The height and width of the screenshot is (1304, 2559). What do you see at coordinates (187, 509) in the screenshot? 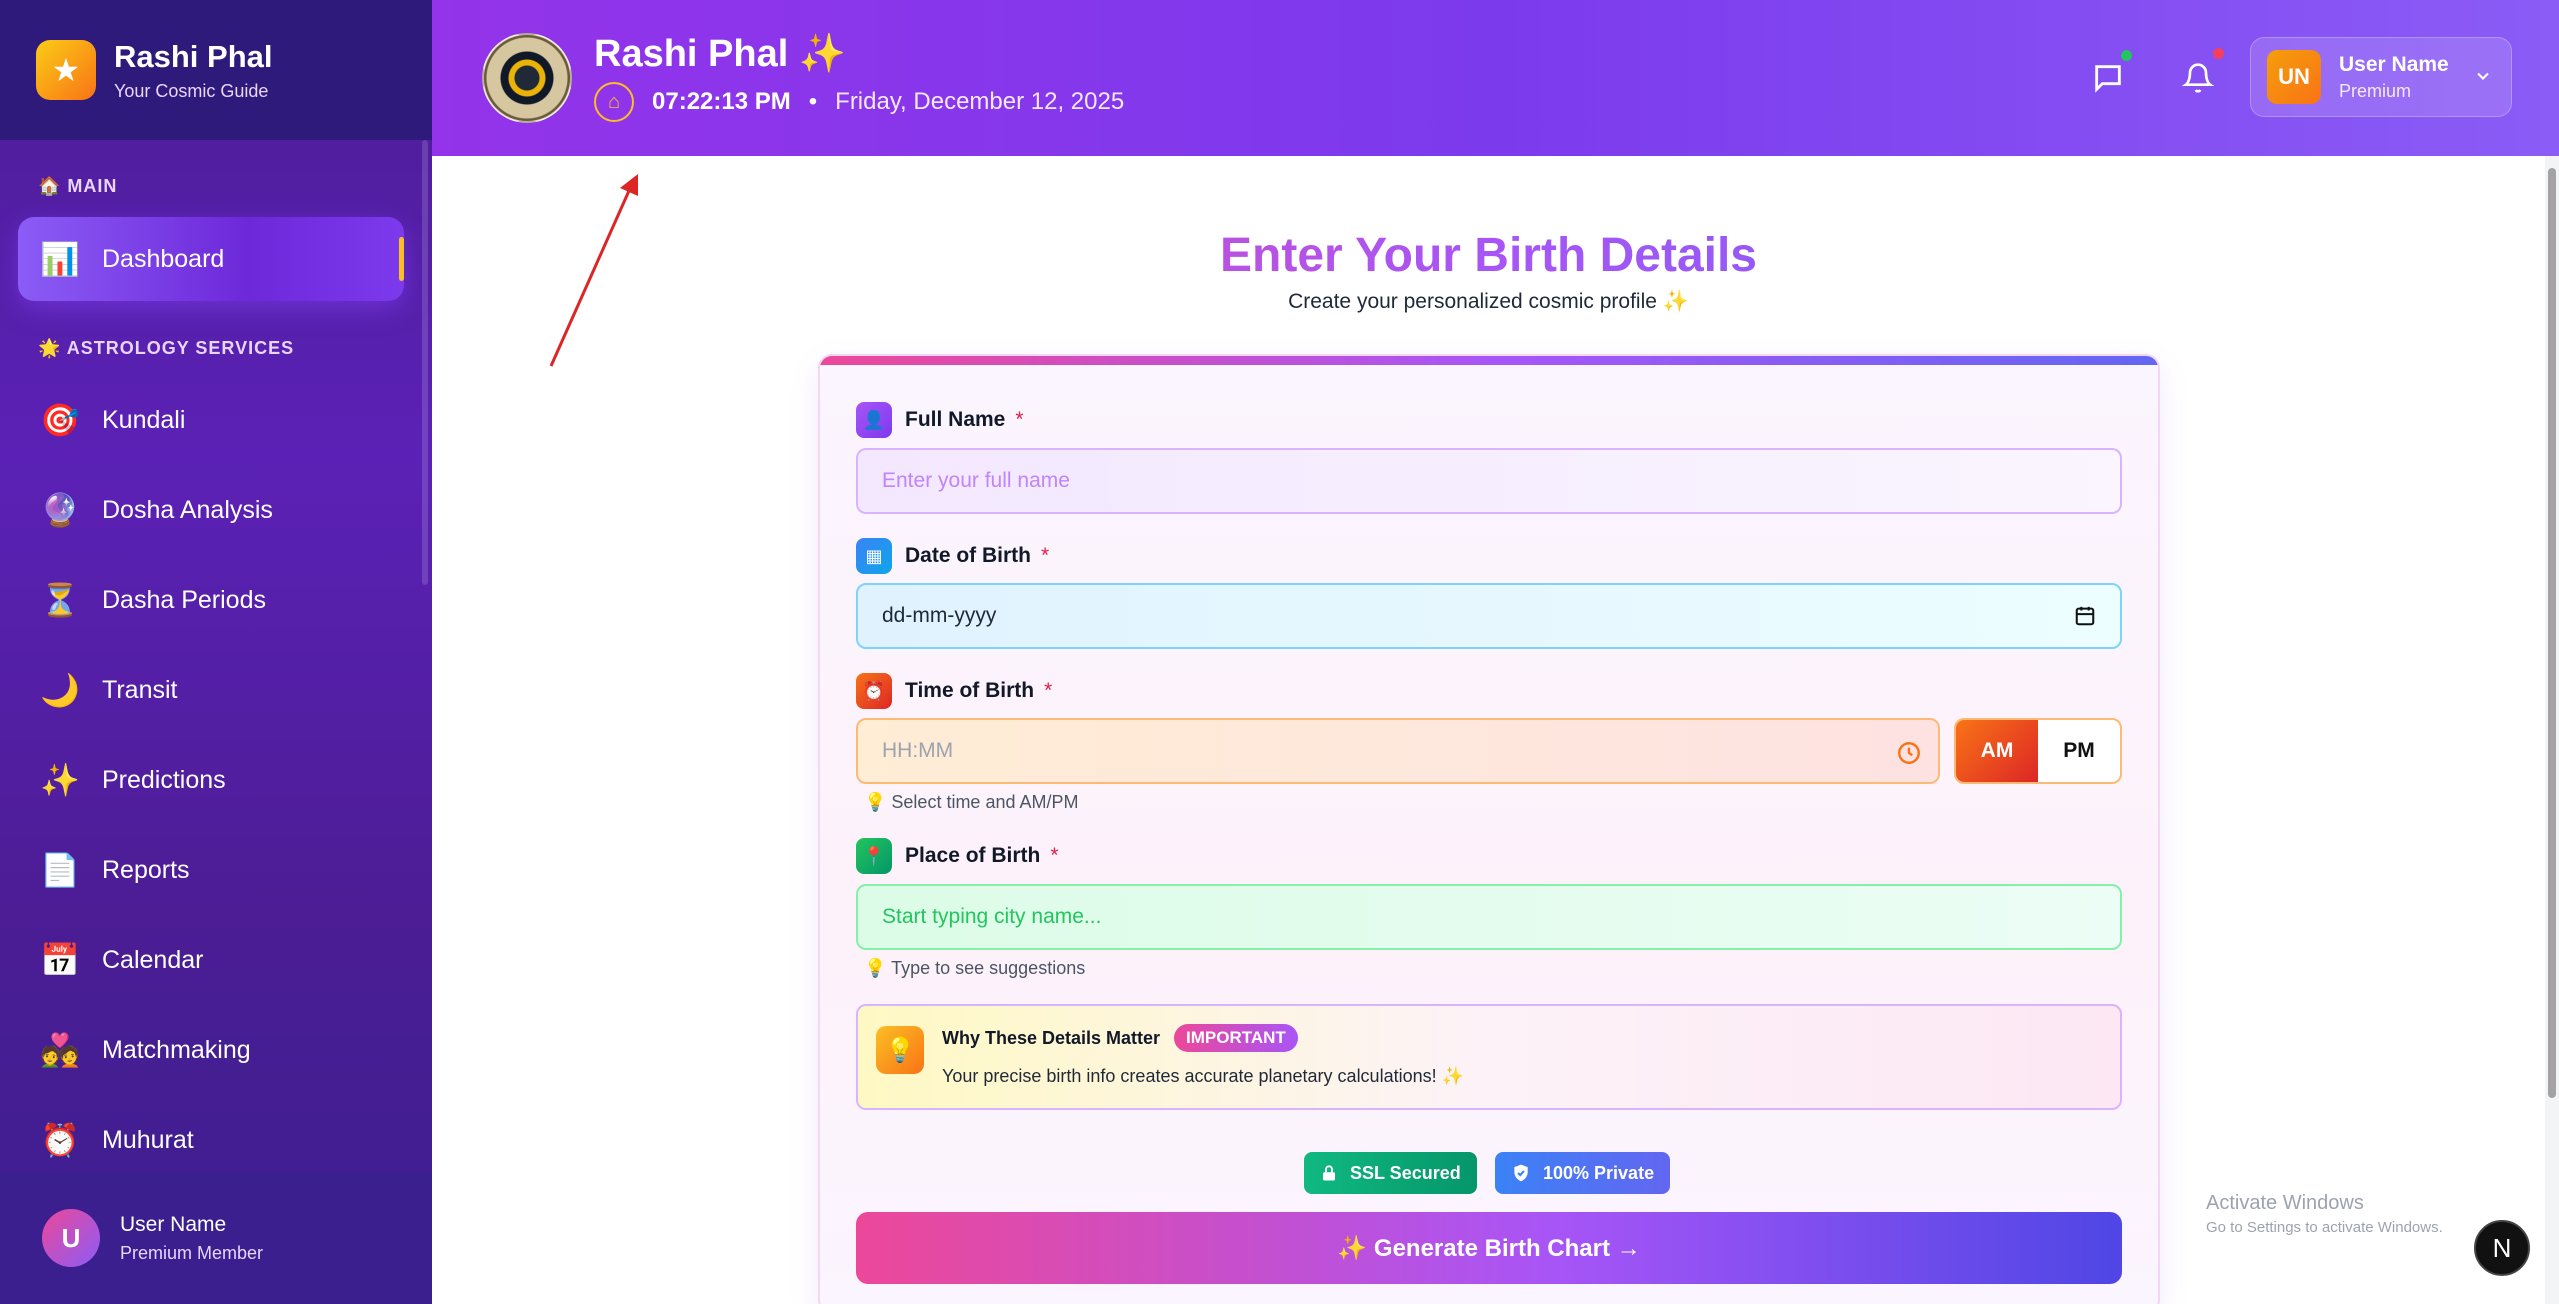
I see `sidebar-item-label: Dosha Analysis` at bounding box center [187, 509].